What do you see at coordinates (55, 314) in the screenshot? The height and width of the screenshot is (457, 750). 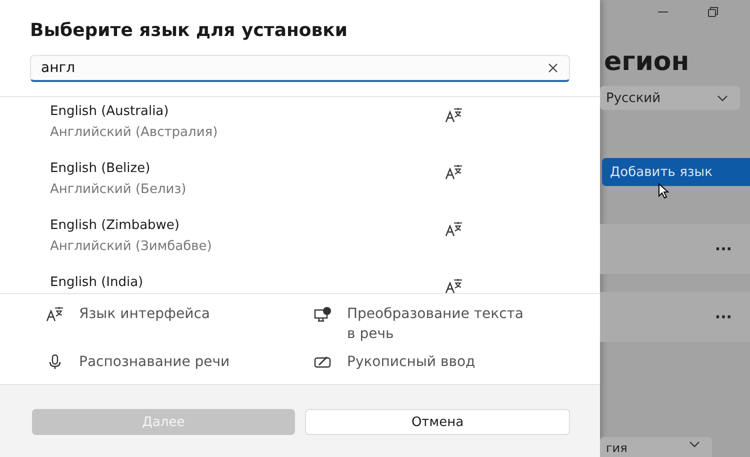 I see `language-pack-icon` at bounding box center [55, 314].